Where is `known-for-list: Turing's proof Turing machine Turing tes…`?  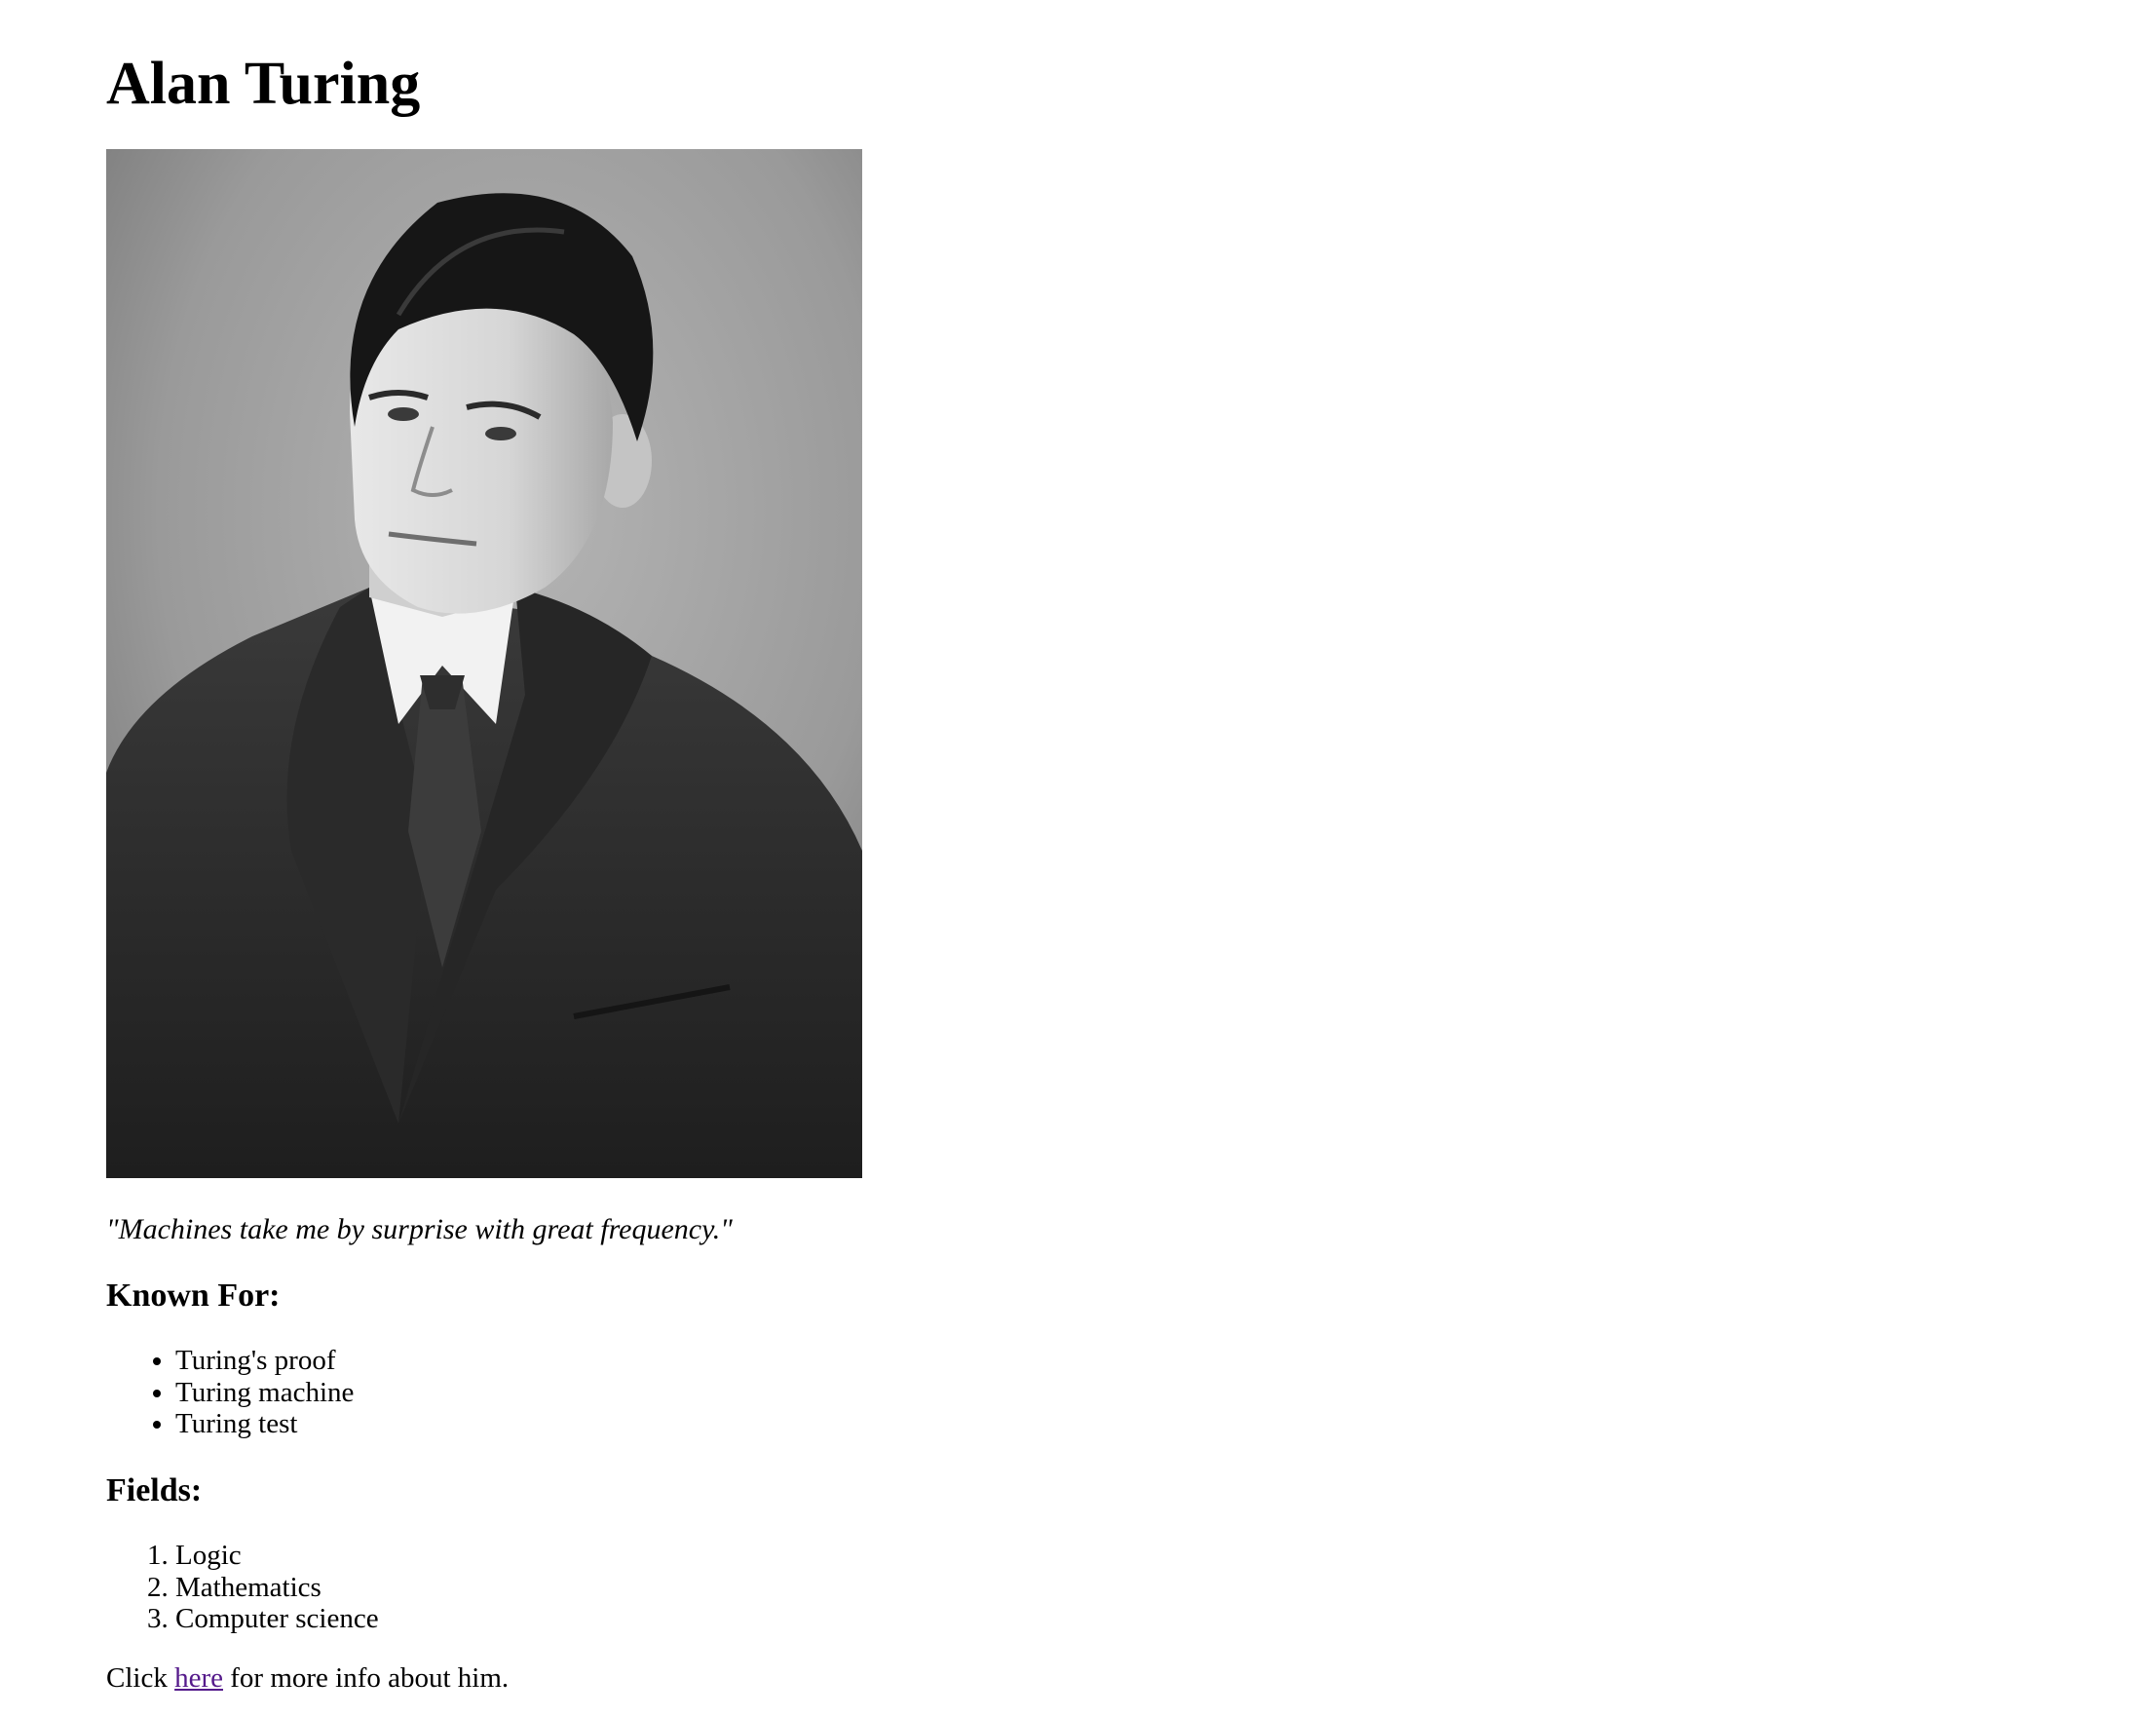
known-for-list: Turing's proof Turing machine Turing tes… is located at coordinates (264, 1393).